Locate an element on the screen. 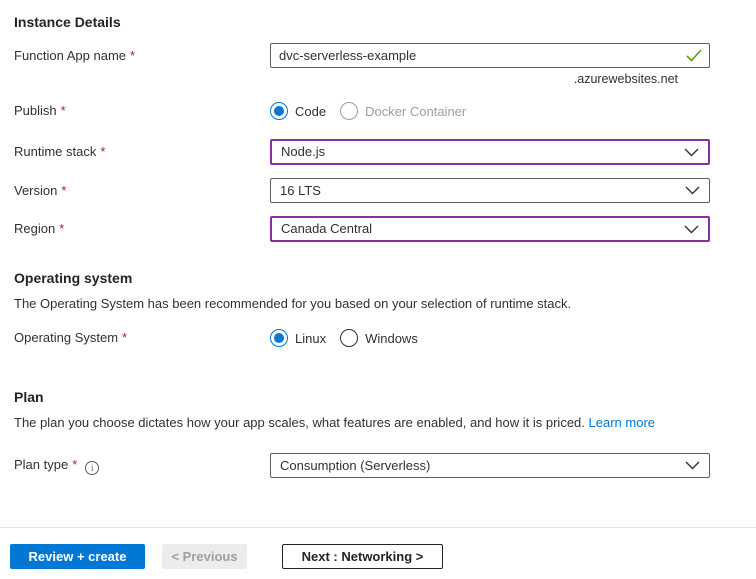 This screenshot has width=756, height=579. section-title-instance-details: Instance Details is located at coordinates (67, 22).